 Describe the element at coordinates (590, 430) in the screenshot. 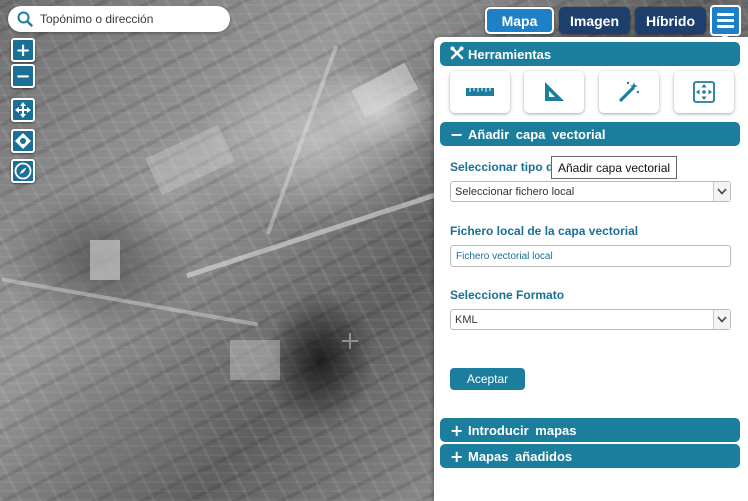

I see `introduce-maps-header: + Introducir mapas` at that location.